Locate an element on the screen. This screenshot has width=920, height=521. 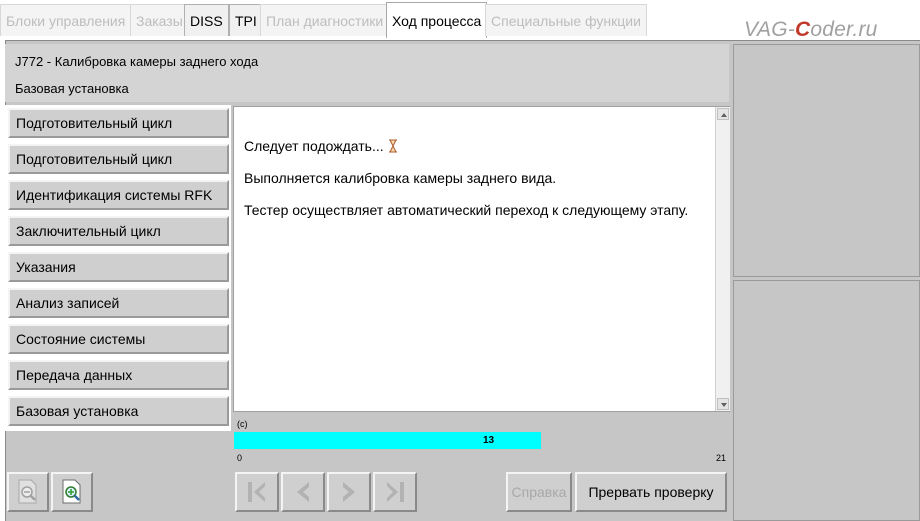
last-step-button is located at coordinates (395, 492).